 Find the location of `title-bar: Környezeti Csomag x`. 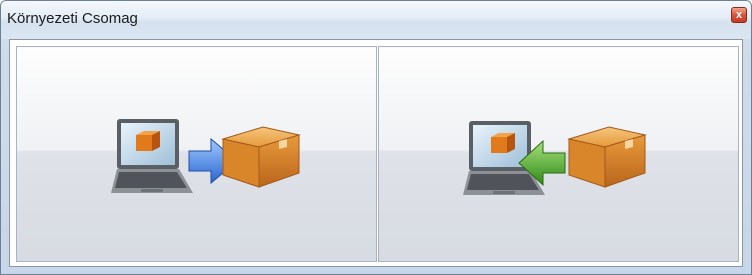

title-bar: Környezeti Csomag x is located at coordinates (376, 20).